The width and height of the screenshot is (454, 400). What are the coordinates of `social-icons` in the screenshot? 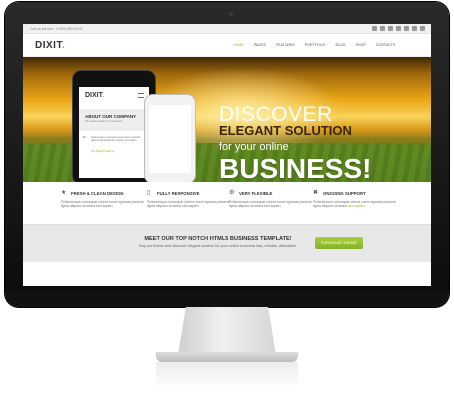 It's located at (398, 28).